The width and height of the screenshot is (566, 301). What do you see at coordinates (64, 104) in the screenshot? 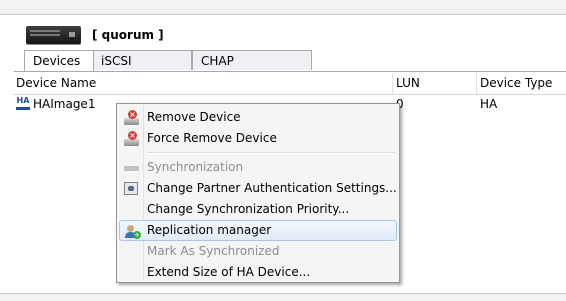
I see `device-name-cell: HAImage1` at bounding box center [64, 104].